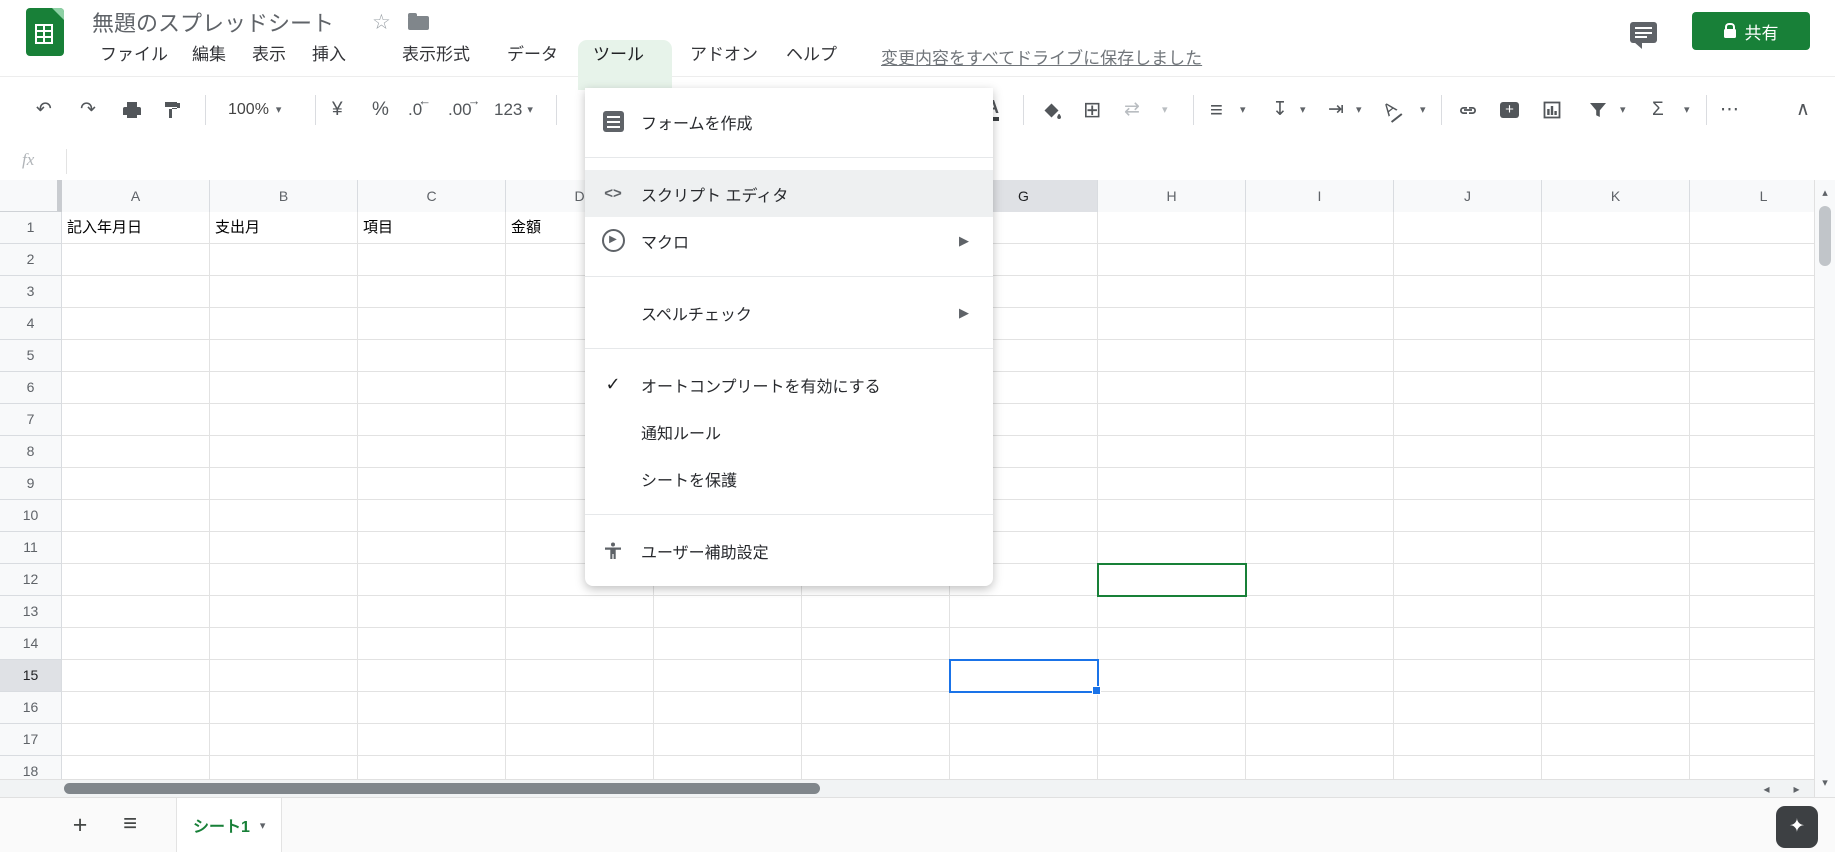 The width and height of the screenshot is (1835, 852). Describe the element at coordinates (432, 484) in the screenshot. I see `cell-C9` at that location.